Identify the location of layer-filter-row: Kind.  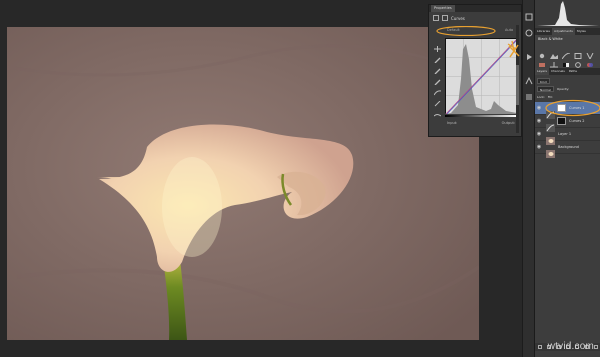
(568, 81).